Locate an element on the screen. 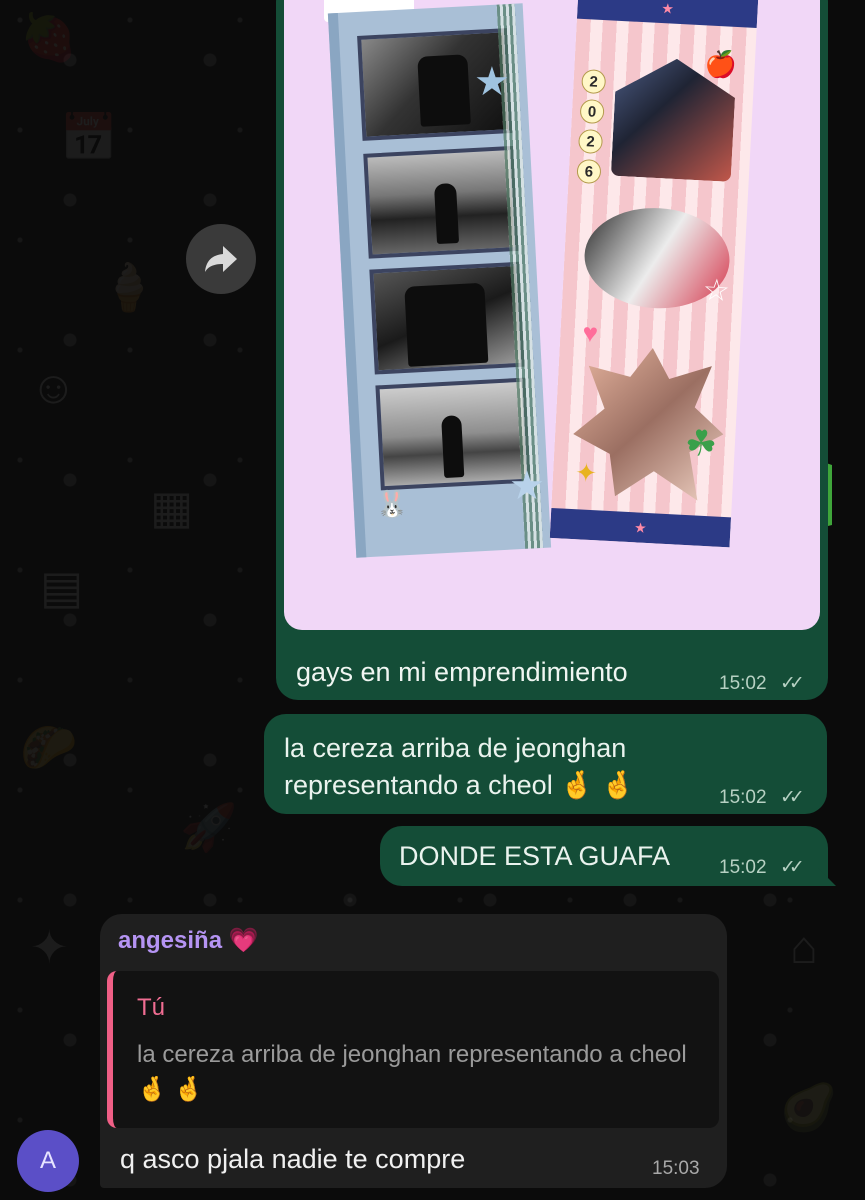  forward-arrow-icon is located at coordinates (221, 259).